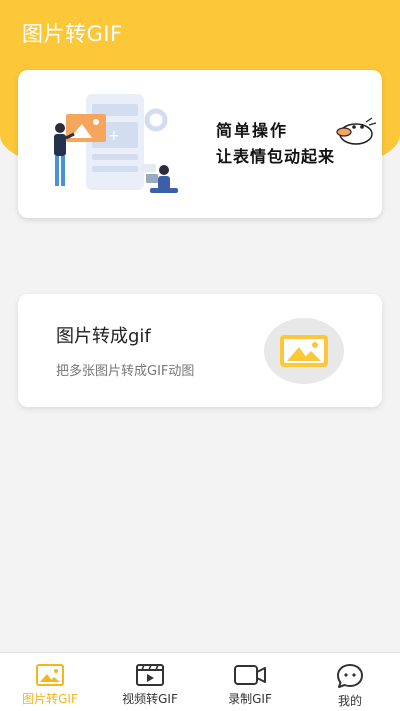  Describe the element at coordinates (275, 144) in the screenshot. I see `banner-slogan: 简单操作 让表情包动起来` at that location.